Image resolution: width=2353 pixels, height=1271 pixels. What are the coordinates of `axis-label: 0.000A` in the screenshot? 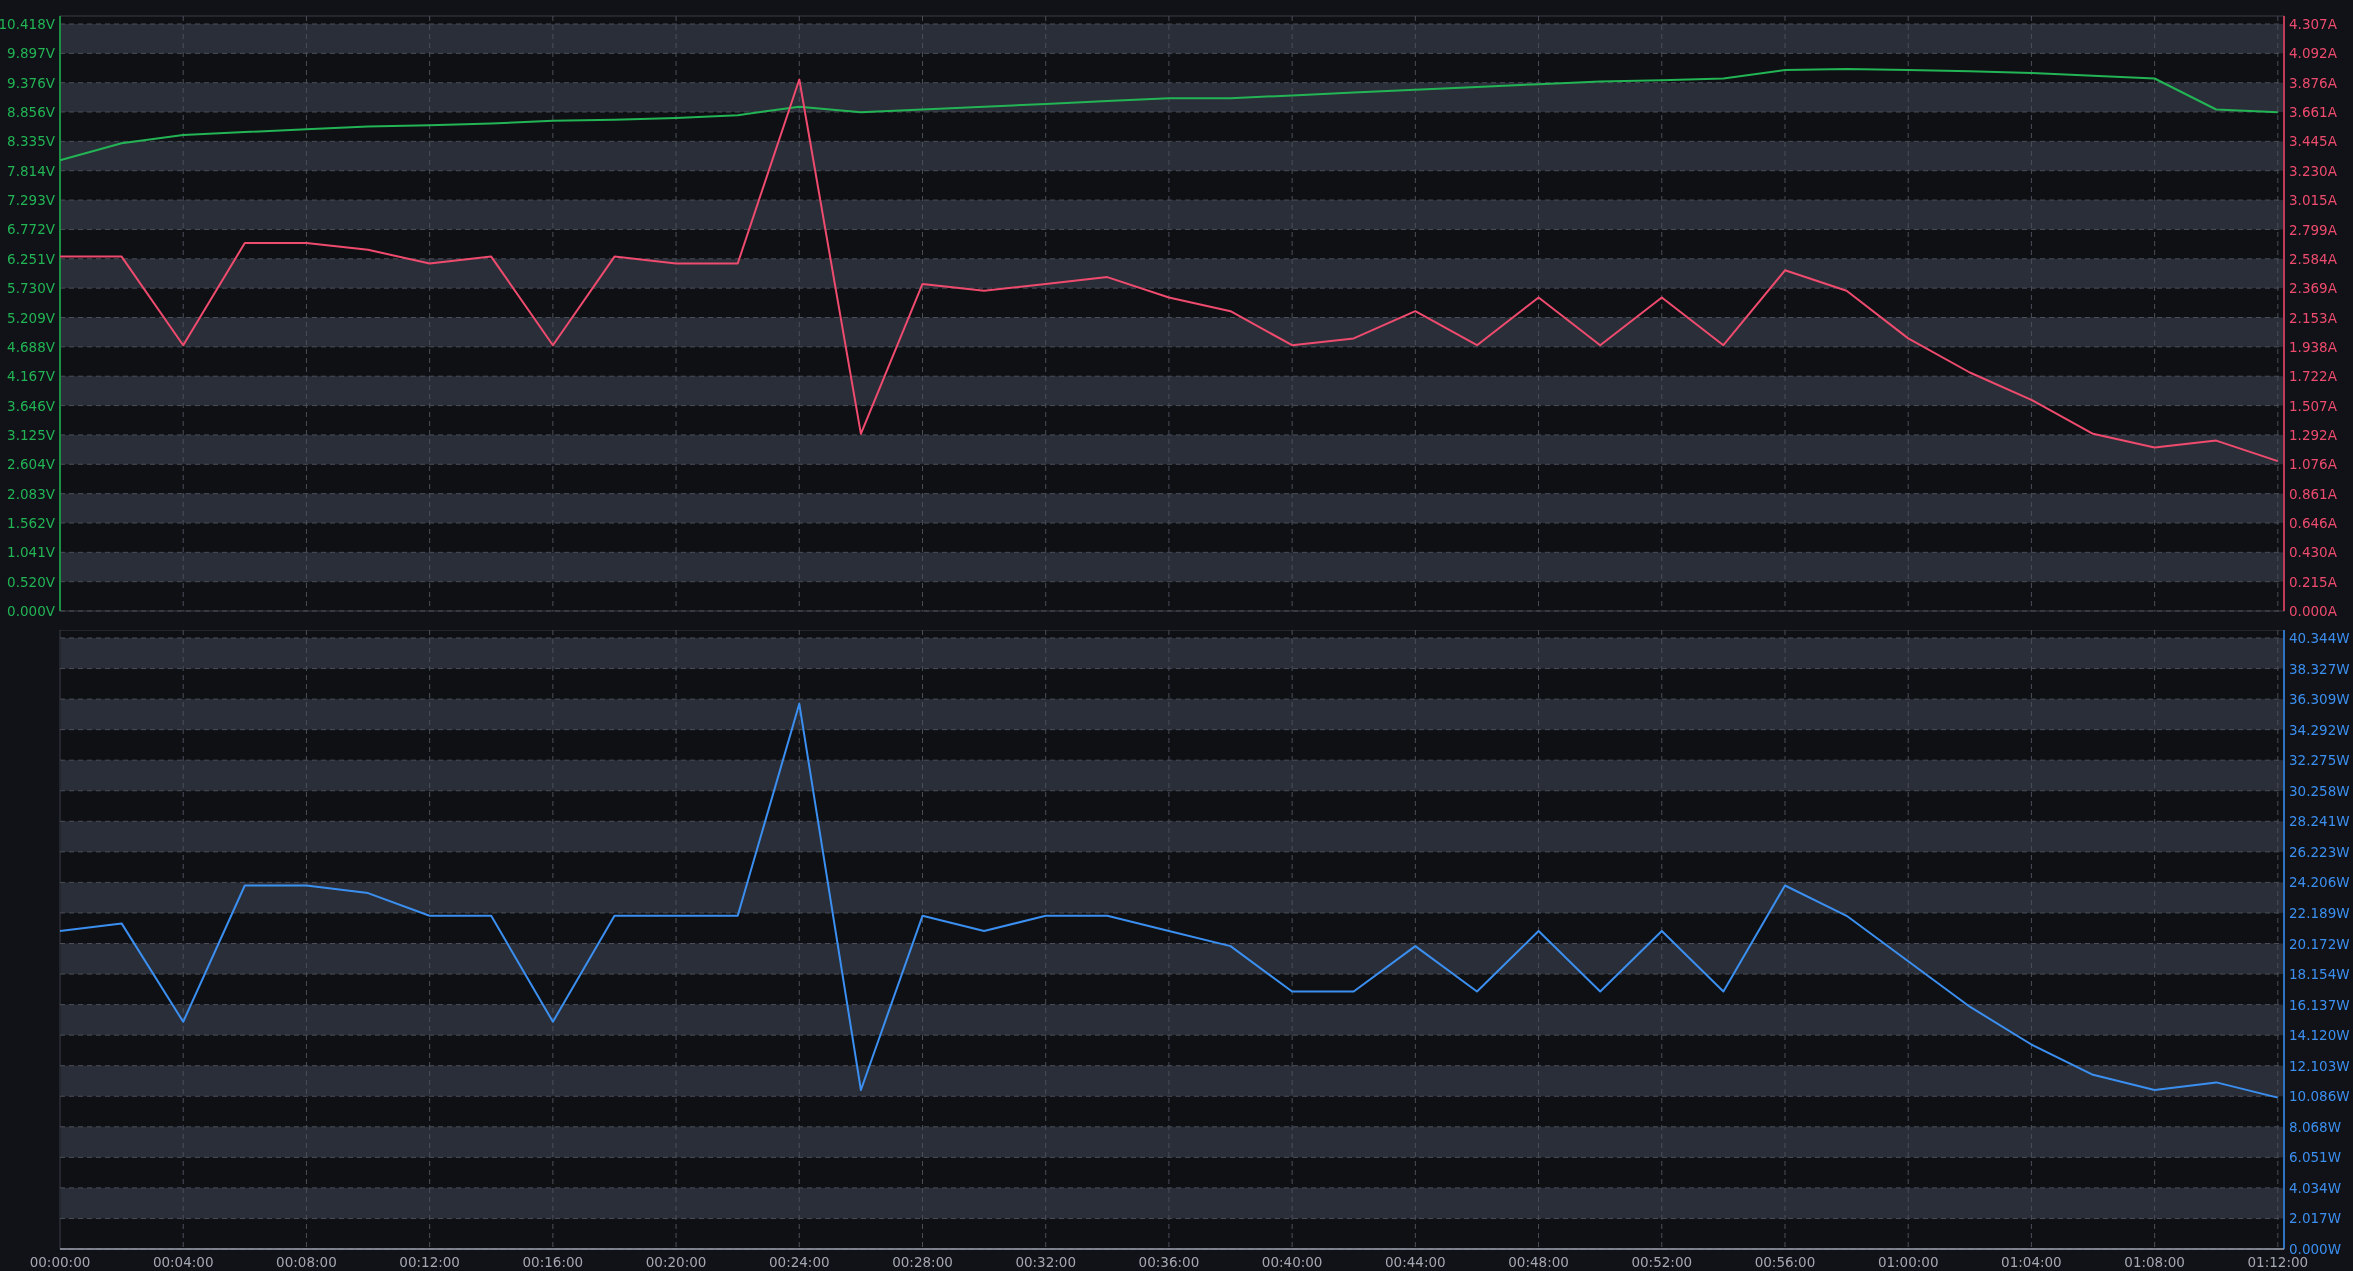 It's located at (2313, 611).